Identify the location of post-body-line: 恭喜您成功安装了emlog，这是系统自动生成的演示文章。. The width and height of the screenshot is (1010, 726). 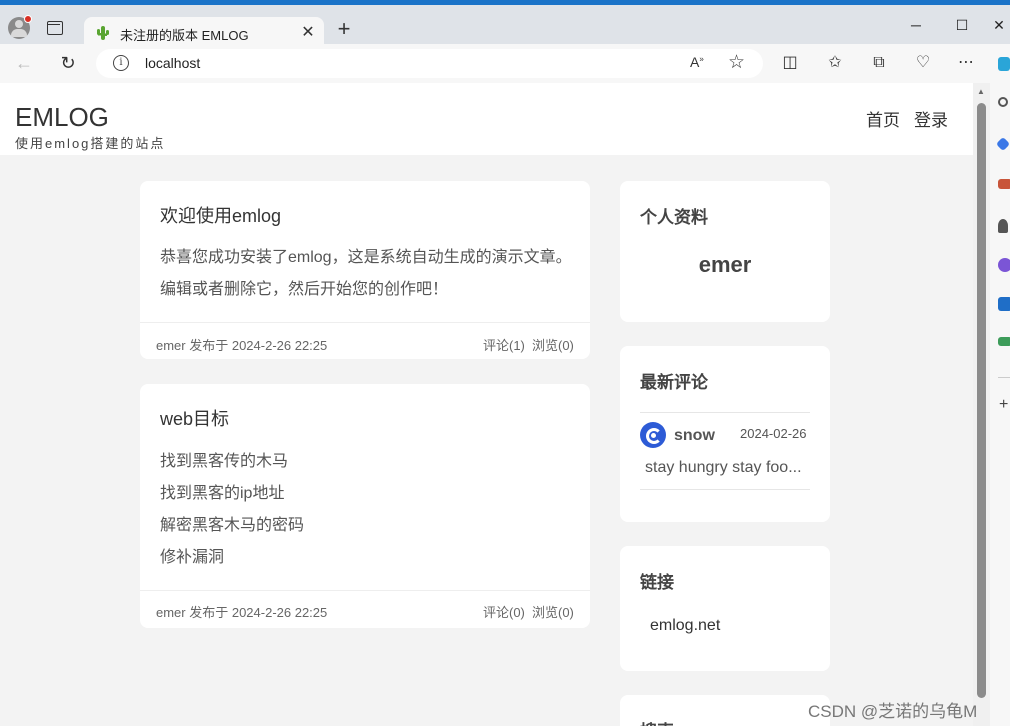
(366, 257).